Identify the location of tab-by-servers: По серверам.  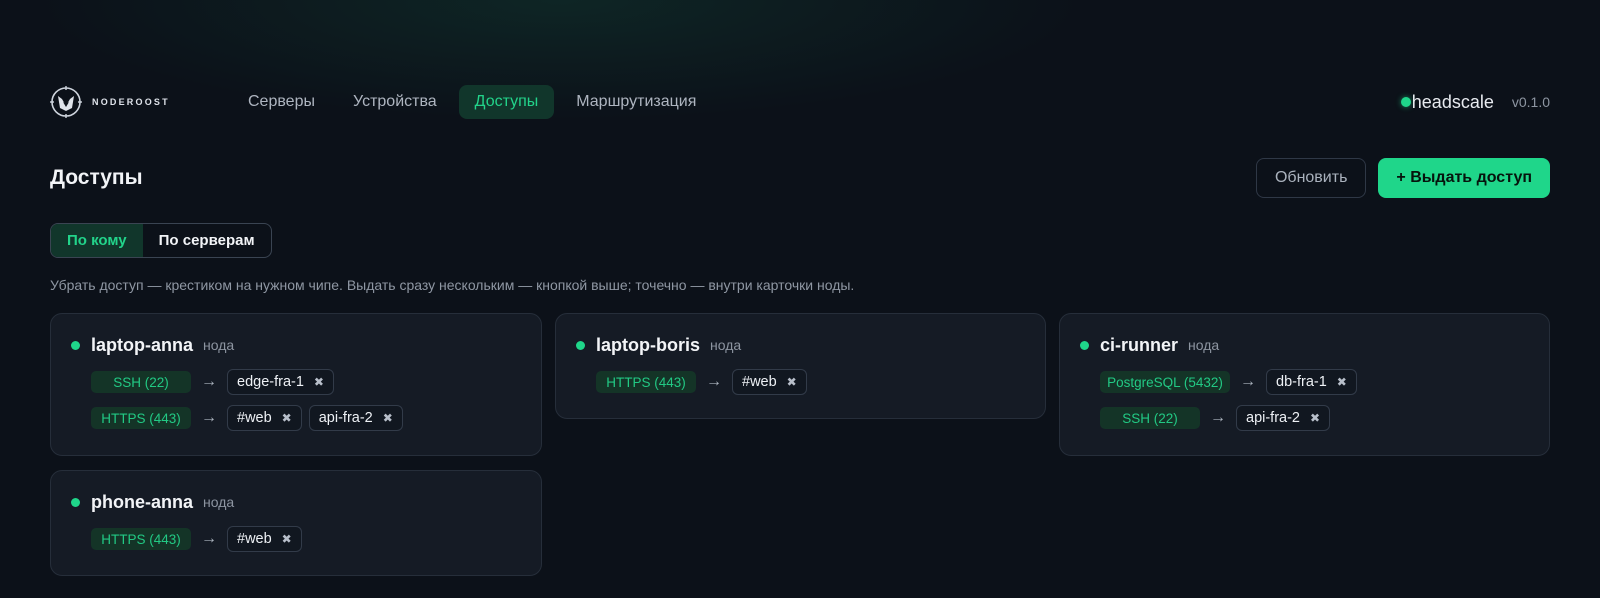
(207, 240).